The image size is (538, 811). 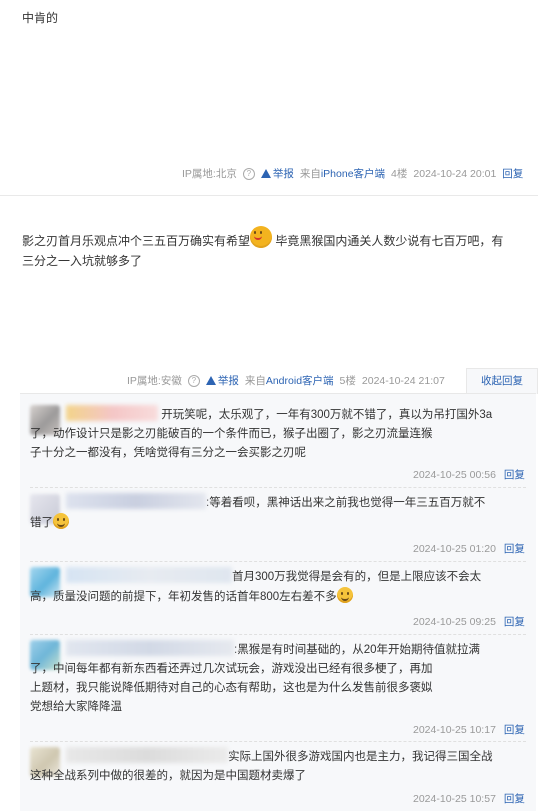 I want to click on reply-meta: 2024-10-25 10:57 回复, so click(x=469, y=799).